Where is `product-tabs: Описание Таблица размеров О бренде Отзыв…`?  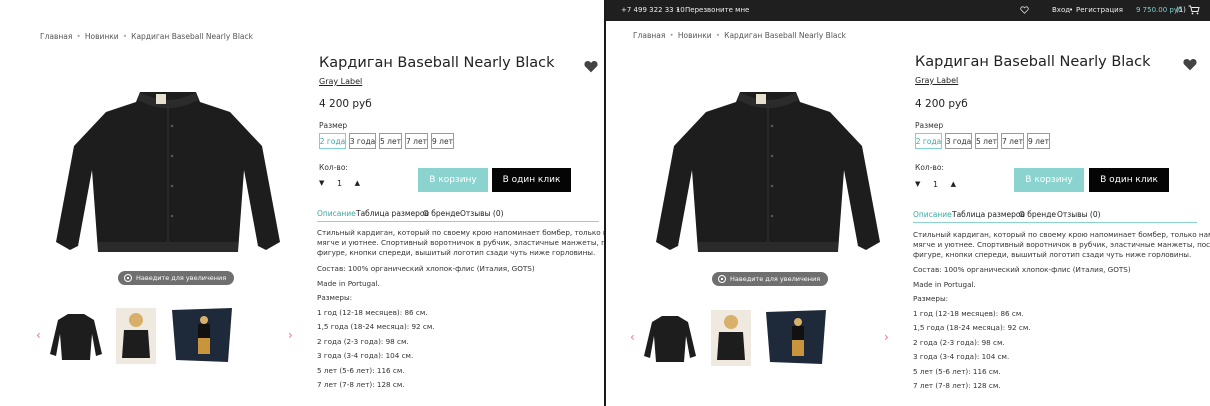 product-tabs: Описание Таблица размеров О бренде Отзыв… is located at coordinates (1055, 216).